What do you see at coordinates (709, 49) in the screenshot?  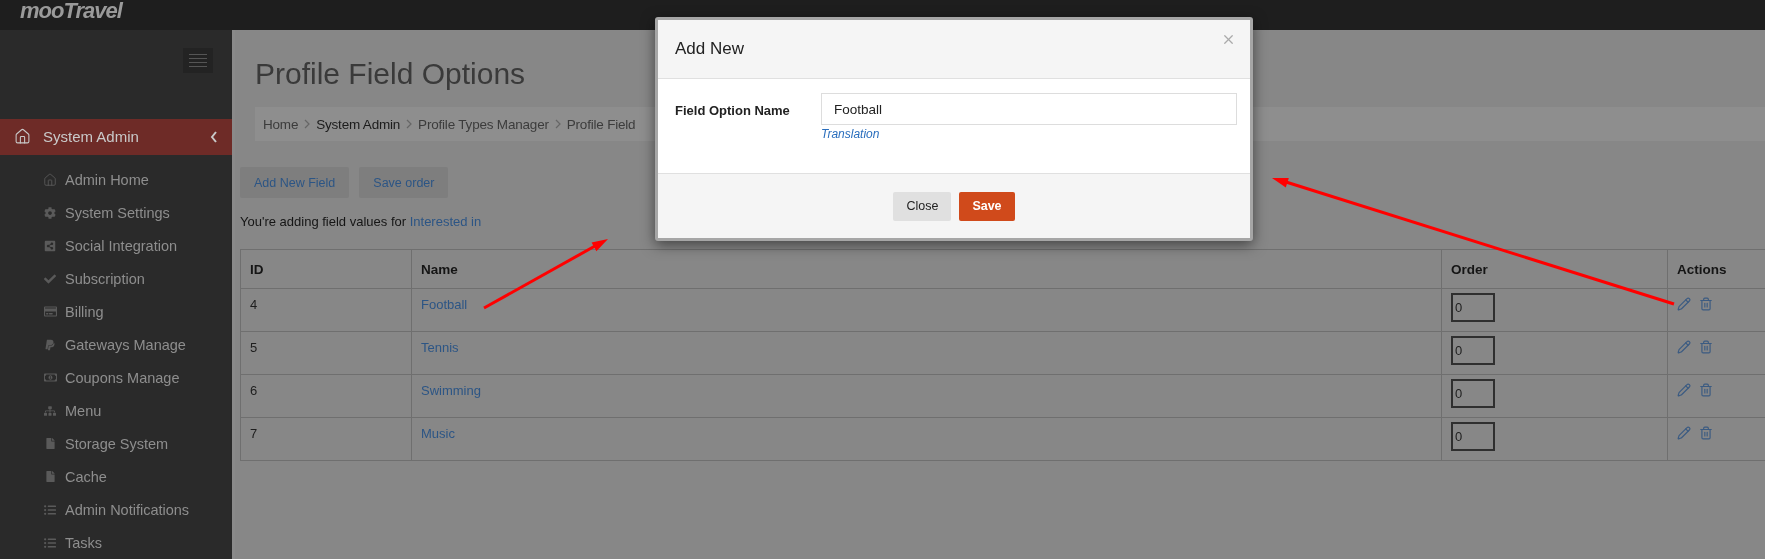 I see `dialog-title: Add New` at bounding box center [709, 49].